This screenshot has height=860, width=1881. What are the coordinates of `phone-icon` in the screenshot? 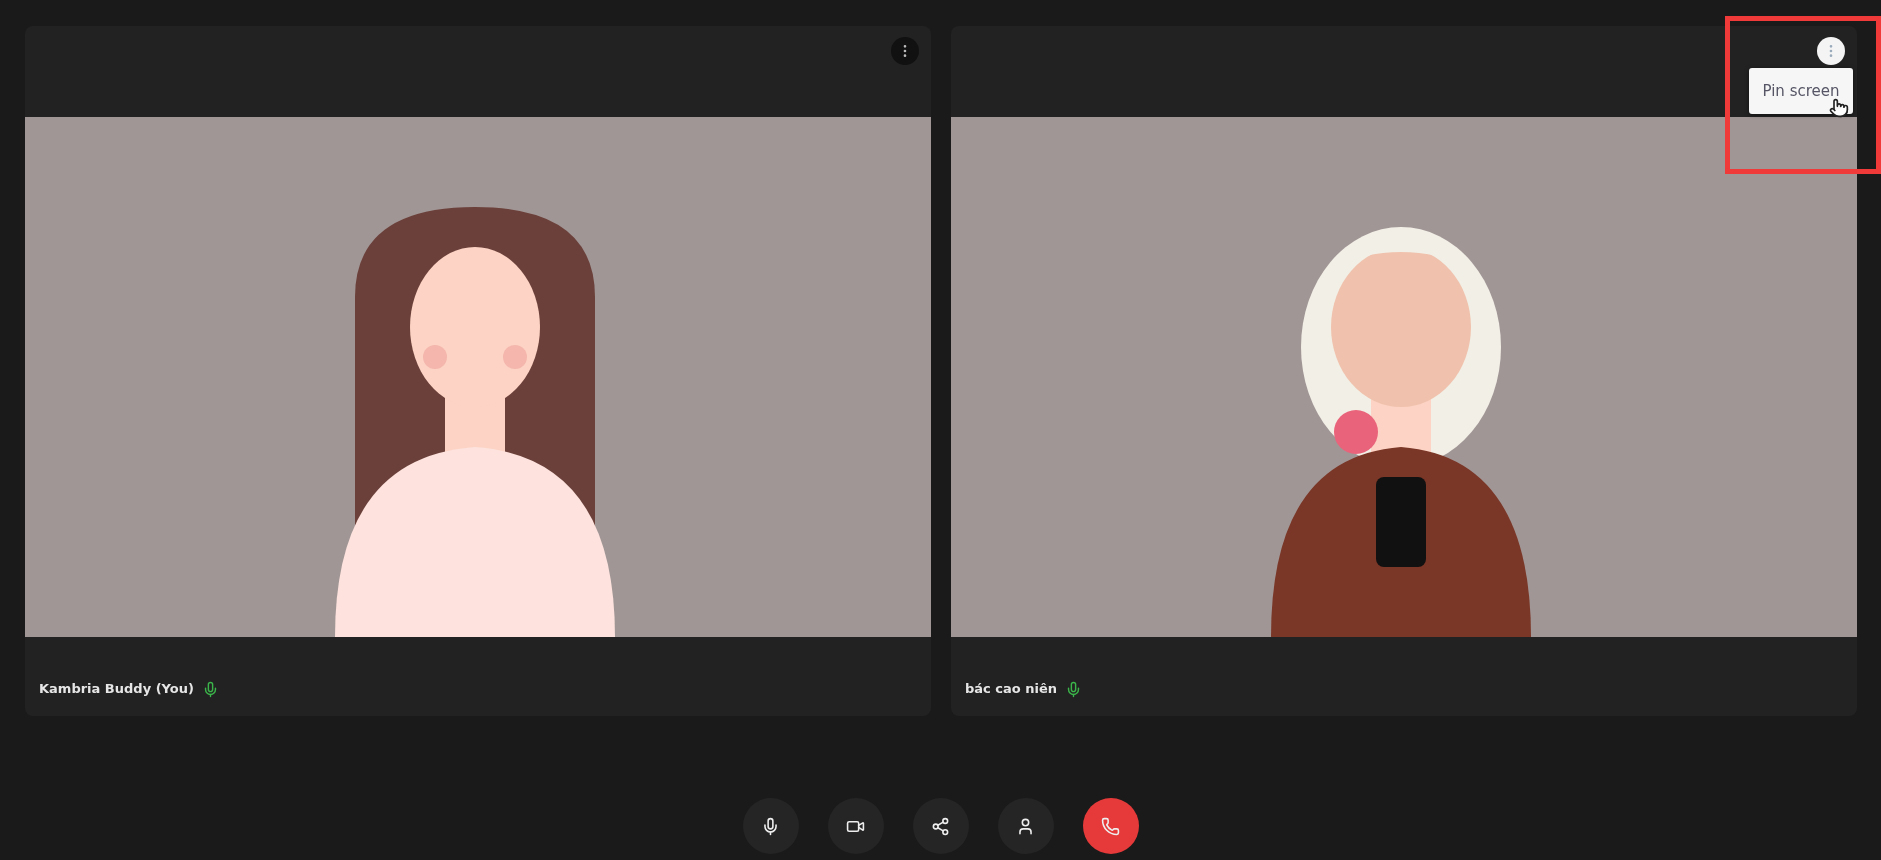 It's located at (1110, 826).